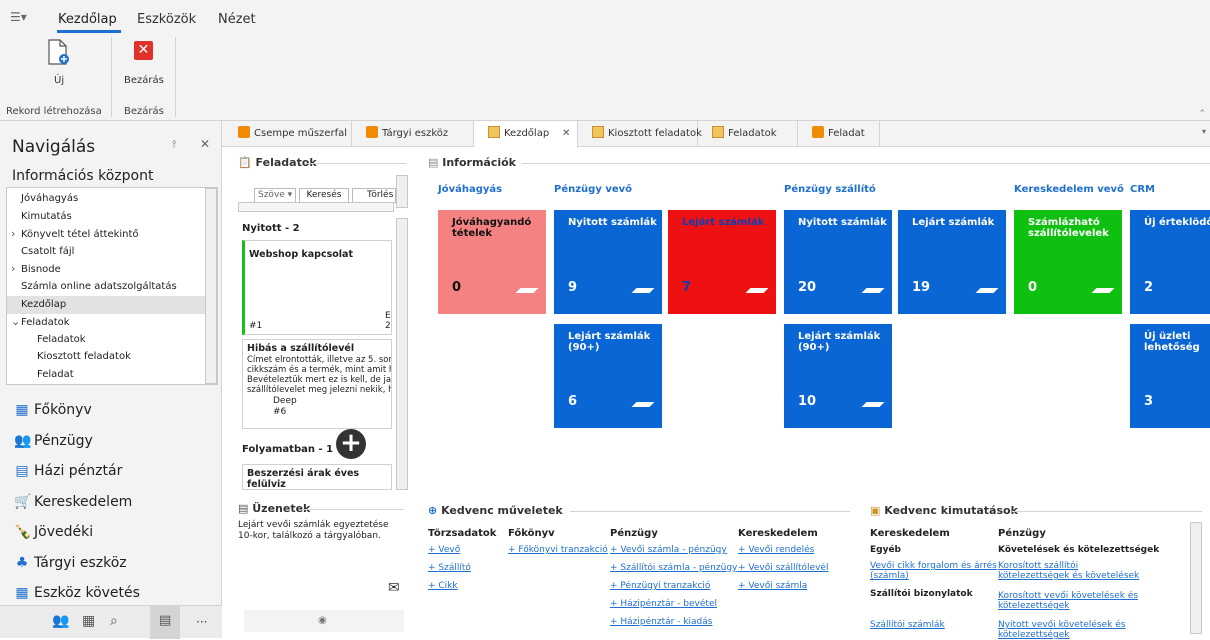 Image resolution: width=1210 pixels, height=640 pixels. What do you see at coordinates (317, 477) in the screenshot?
I see `task-card: Beszerzési árak éves felülviz` at bounding box center [317, 477].